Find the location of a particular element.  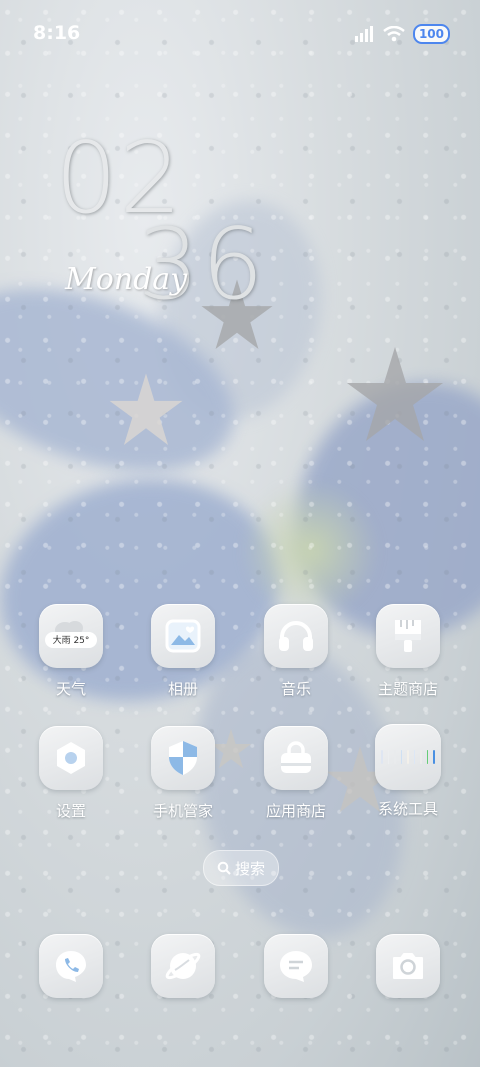

dock-browser is located at coordinates (183, 966).